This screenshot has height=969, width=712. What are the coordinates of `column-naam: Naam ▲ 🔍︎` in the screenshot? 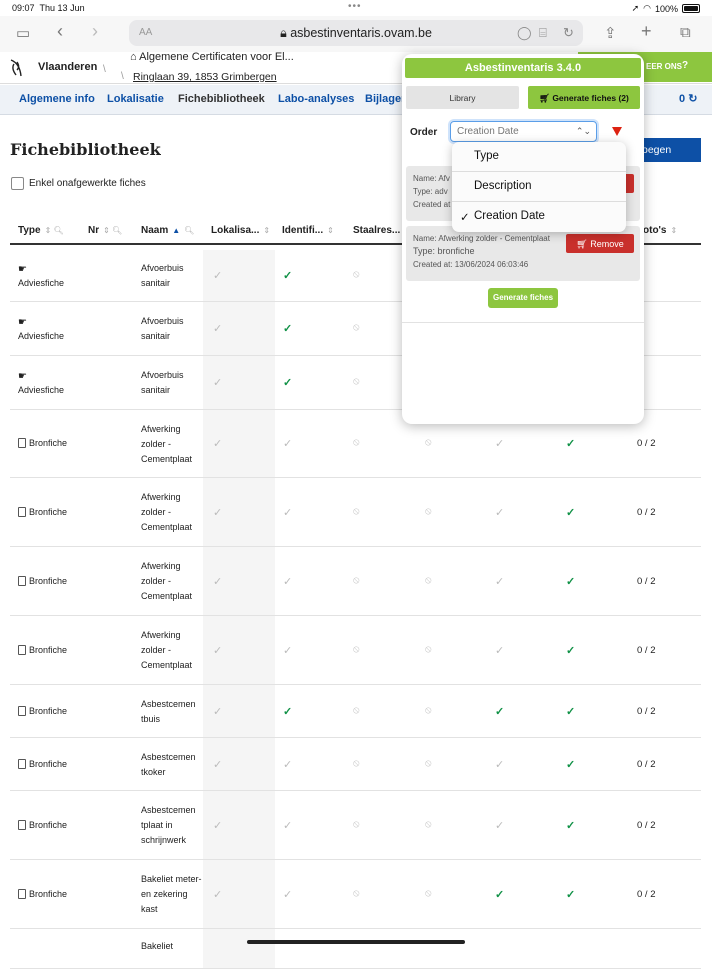 It's located at (167, 230).